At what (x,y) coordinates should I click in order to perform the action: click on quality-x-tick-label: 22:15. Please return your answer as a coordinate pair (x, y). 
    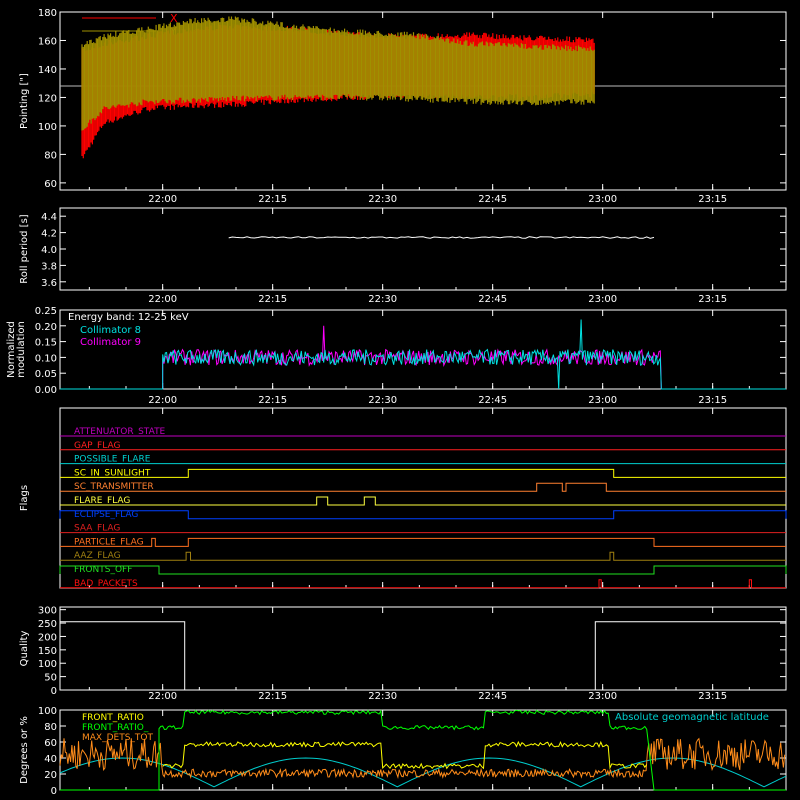
    Looking at the image, I should click on (272, 696).